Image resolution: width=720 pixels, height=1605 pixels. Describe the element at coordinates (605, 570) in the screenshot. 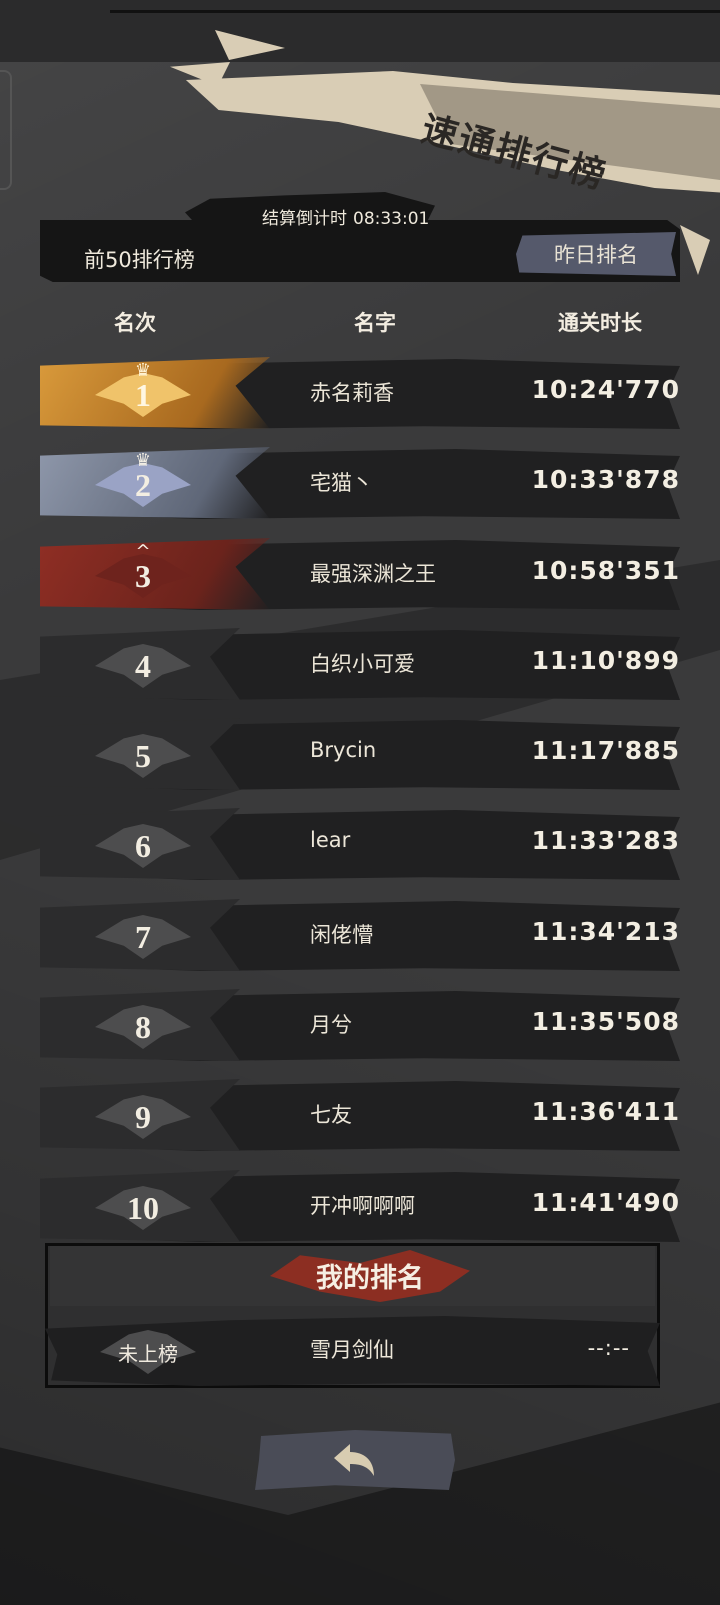

I see `clear-time: 10:58'351` at that location.